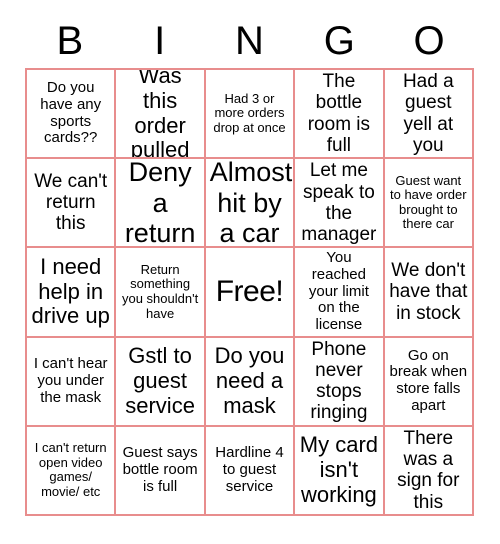  I want to click on bingo-cell: Do you need a mask, so click(250, 382).